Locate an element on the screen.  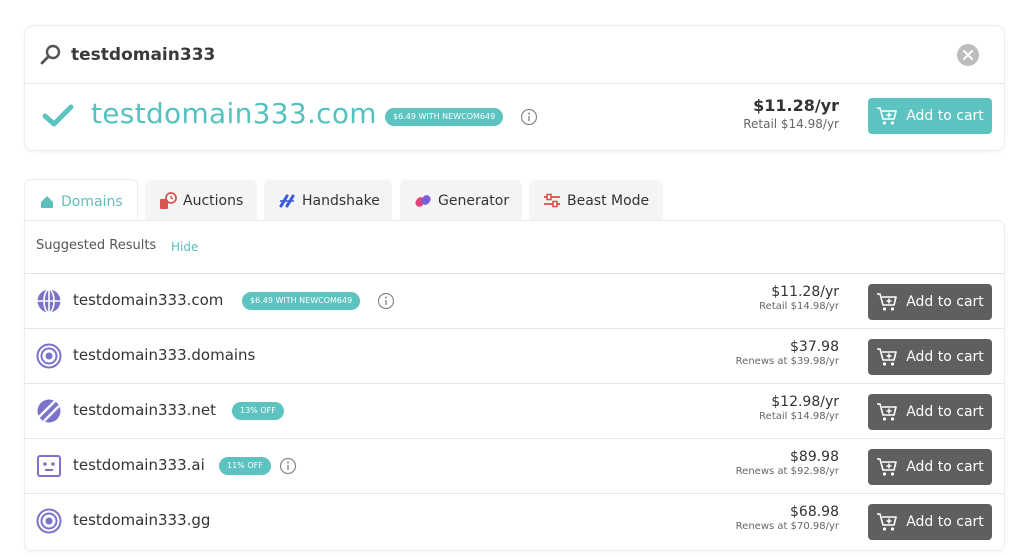
robot-icon is located at coordinates (49, 466).